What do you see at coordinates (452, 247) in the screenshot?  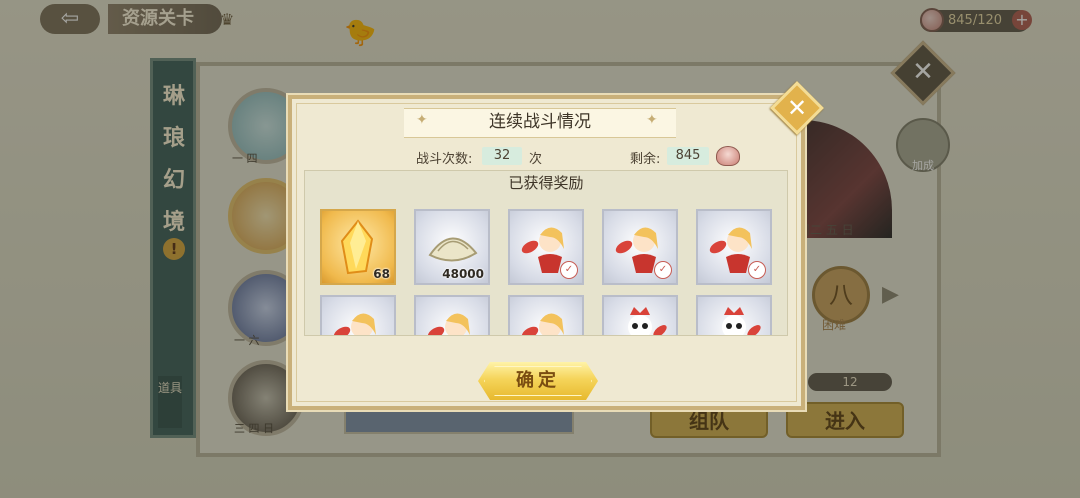 I see `reward-item: 48000` at bounding box center [452, 247].